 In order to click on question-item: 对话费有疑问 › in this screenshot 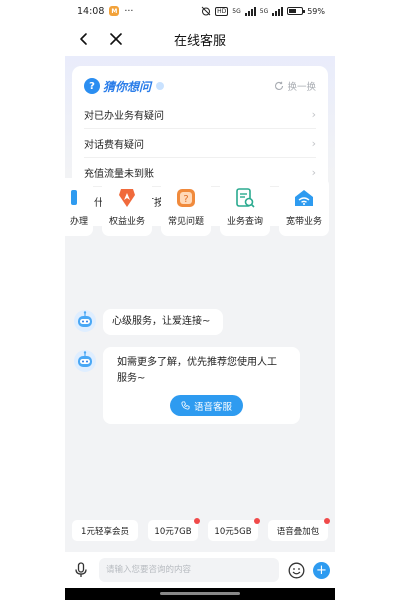, I will do `click(200, 143)`.